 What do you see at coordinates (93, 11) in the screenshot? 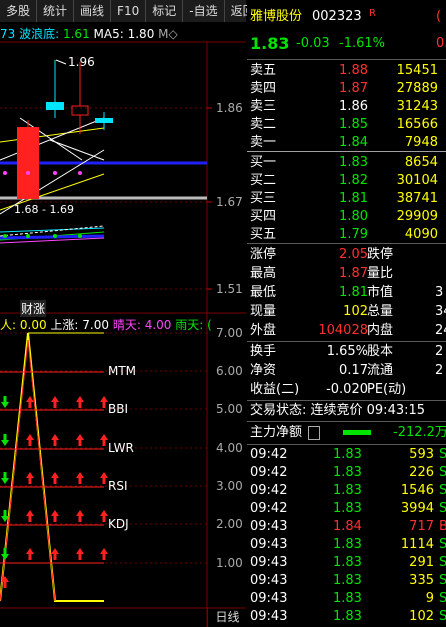
I see `draw-line-button: 画线` at bounding box center [93, 11].